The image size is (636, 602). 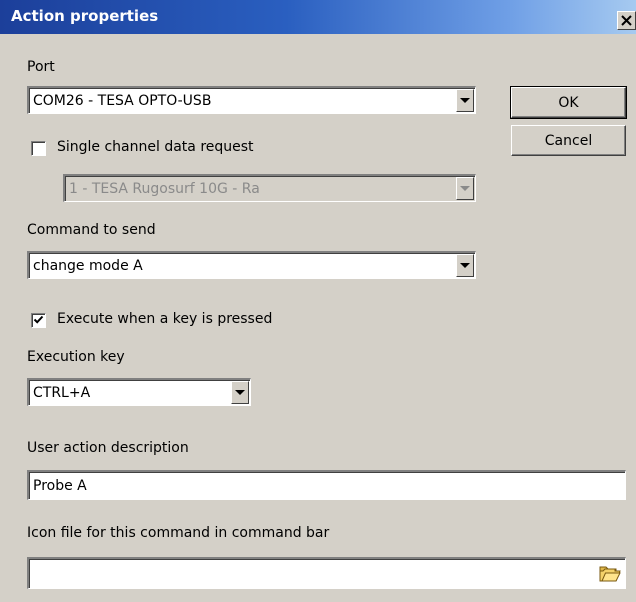 I want to click on window-title: Action properties, so click(x=85, y=16).